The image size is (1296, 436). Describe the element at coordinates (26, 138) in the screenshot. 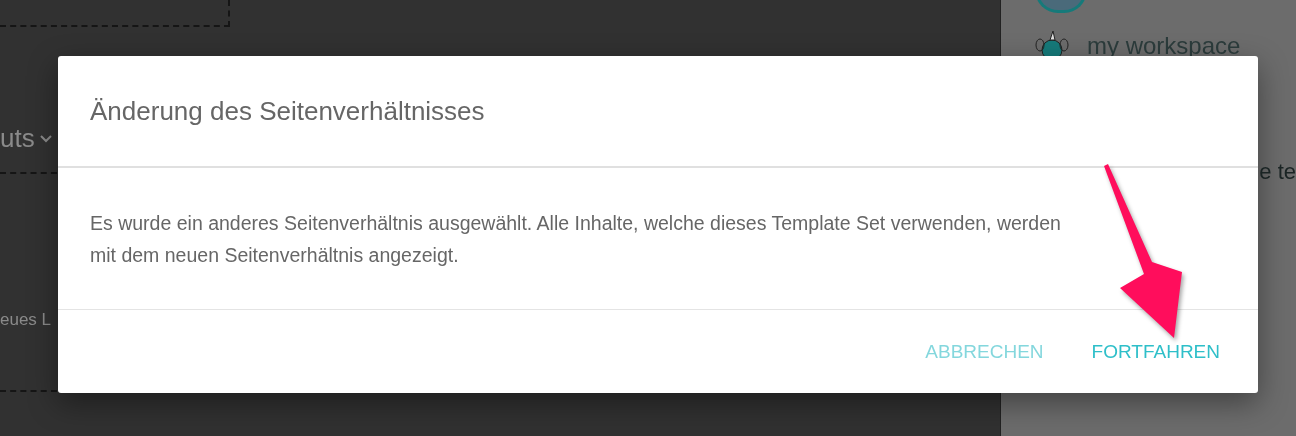

I see `section-label: uts` at that location.